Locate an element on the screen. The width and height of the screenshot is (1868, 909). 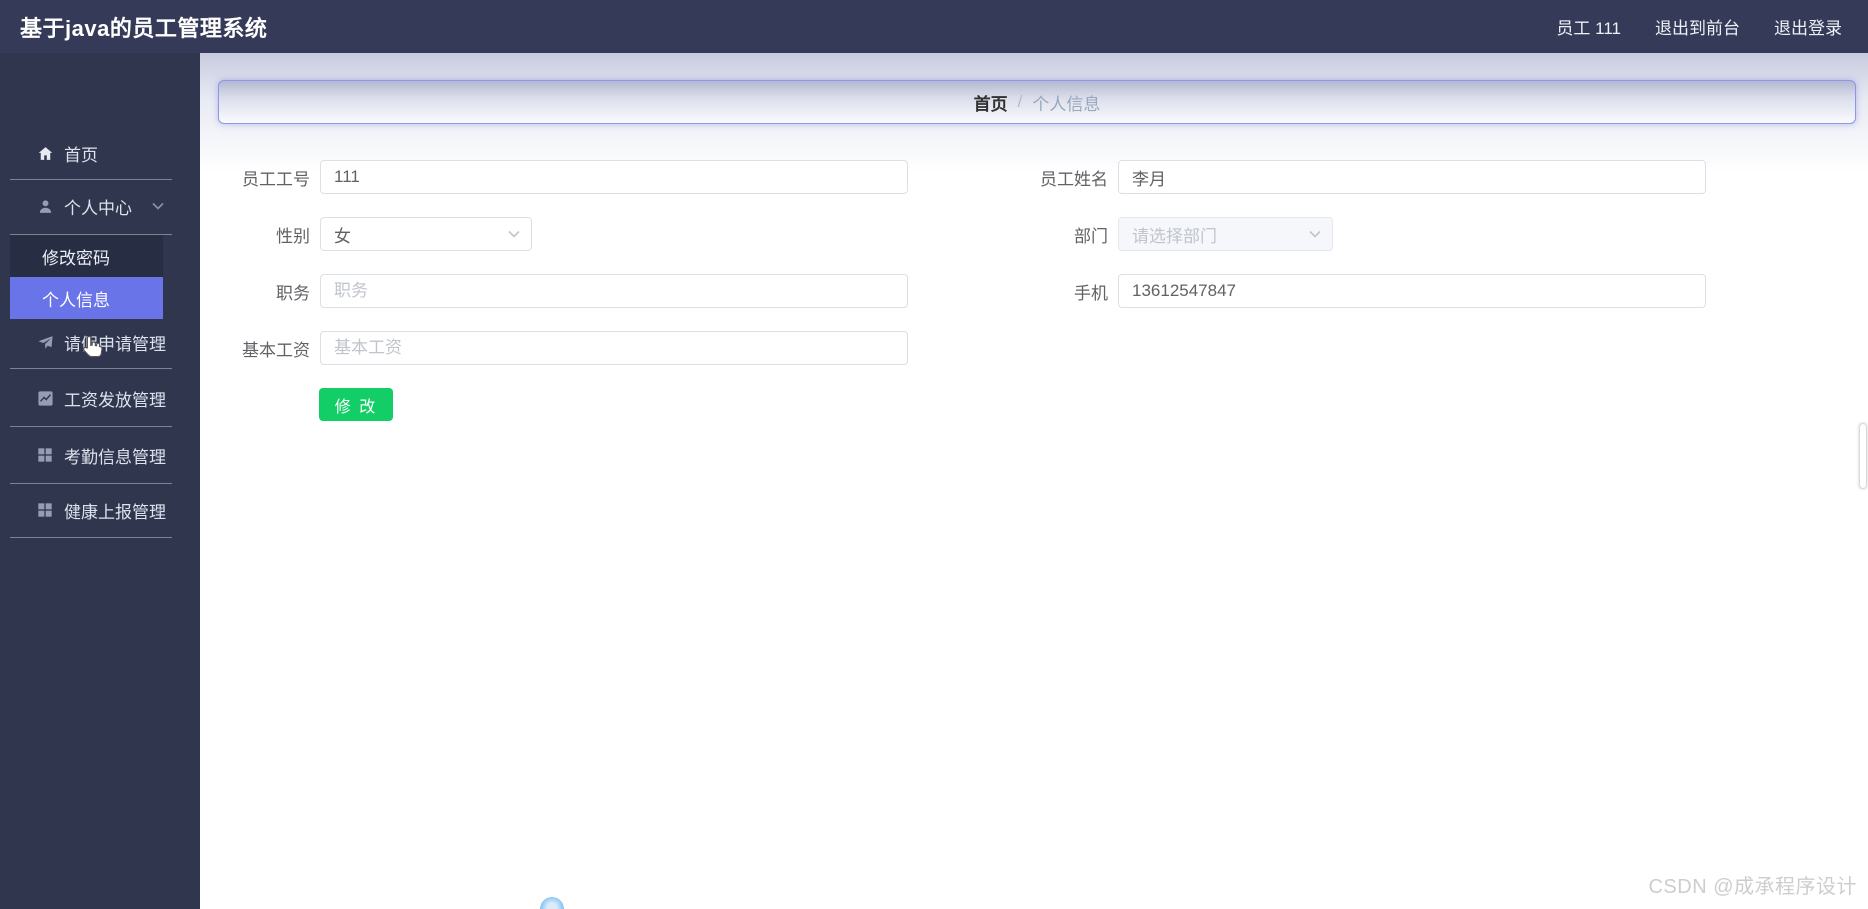
sidebar-item-label: 考勤信息管理 is located at coordinates (115, 457).